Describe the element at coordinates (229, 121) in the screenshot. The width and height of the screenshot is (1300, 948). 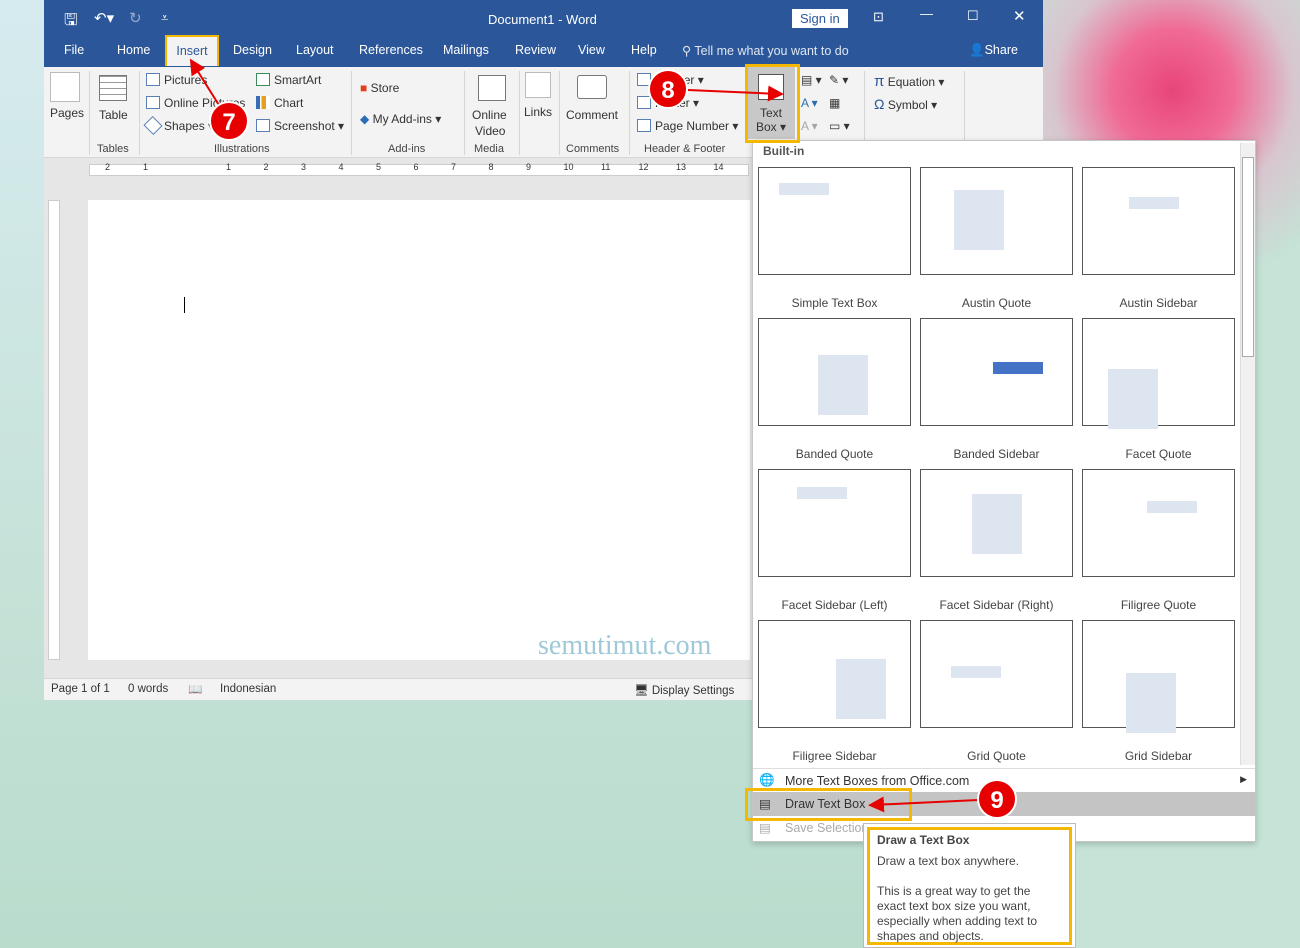
I see `step-7-badge: 7` at that location.